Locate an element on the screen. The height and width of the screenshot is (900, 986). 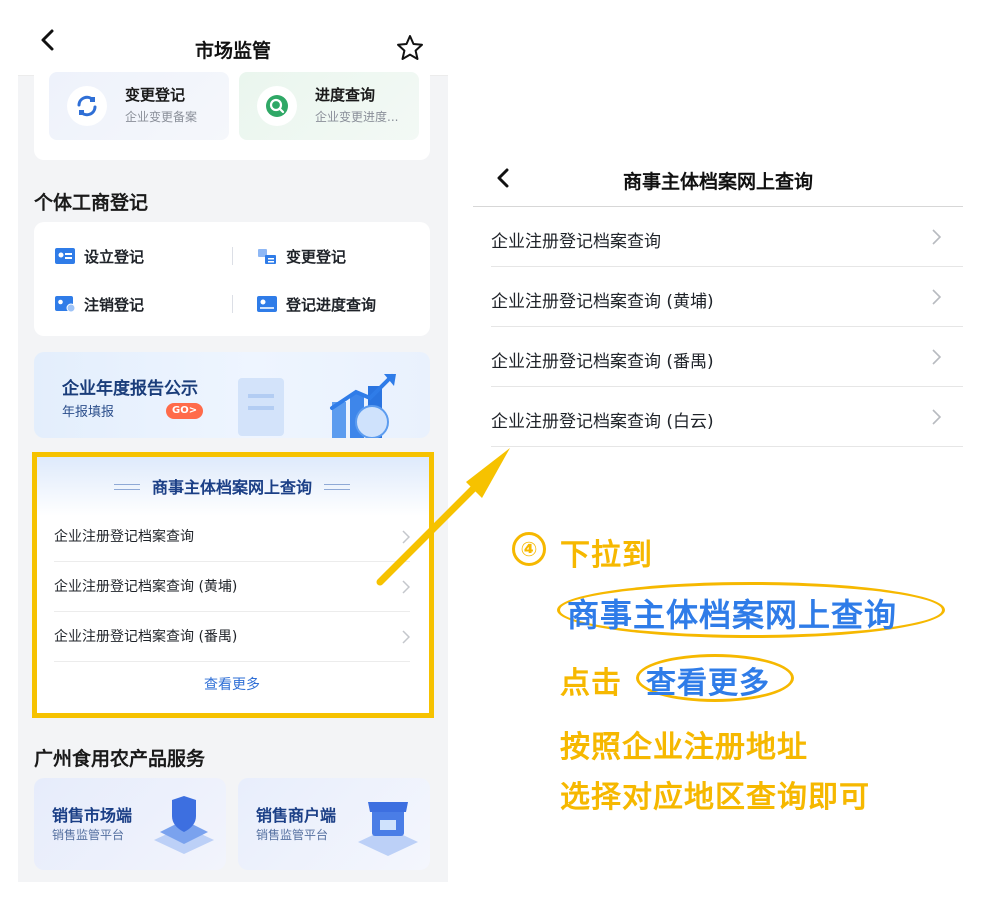
guide-arrow-icon is located at coordinates (443, 517).